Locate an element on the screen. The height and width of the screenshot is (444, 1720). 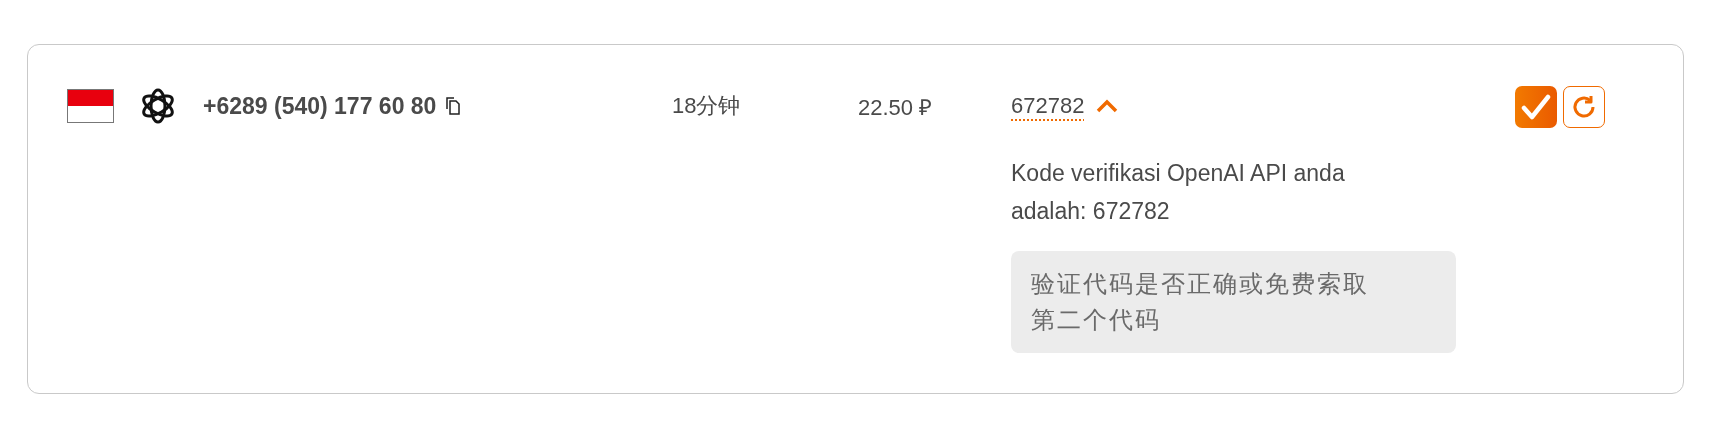
flag-icon is located at coordinates (90, 106).